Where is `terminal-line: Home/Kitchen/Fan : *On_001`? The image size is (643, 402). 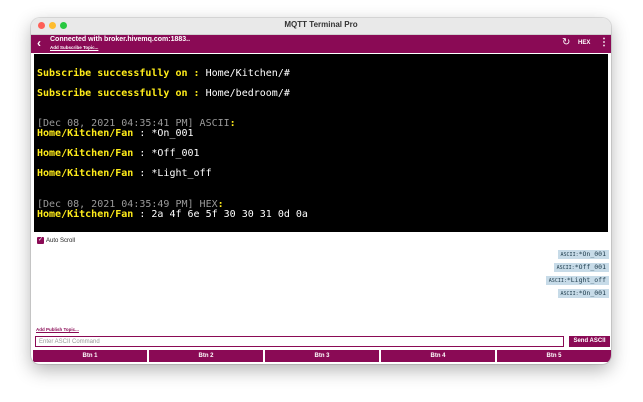 terminal-line: Home/Kitchen/Fan : *On_001 is located at coordinates (115, 133).